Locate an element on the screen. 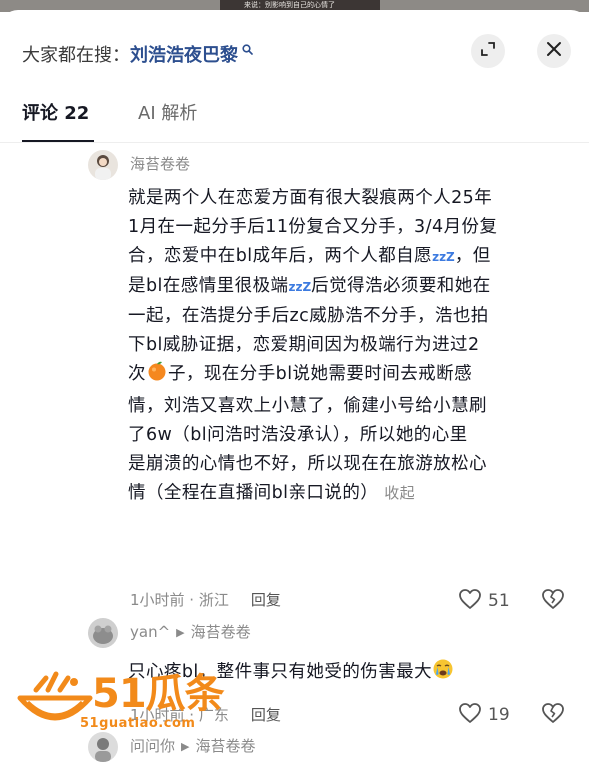 This screenshot has width=589, height=762. comment-line-part: 是bl在感情里很极端 is located at coordinates (208, 286).